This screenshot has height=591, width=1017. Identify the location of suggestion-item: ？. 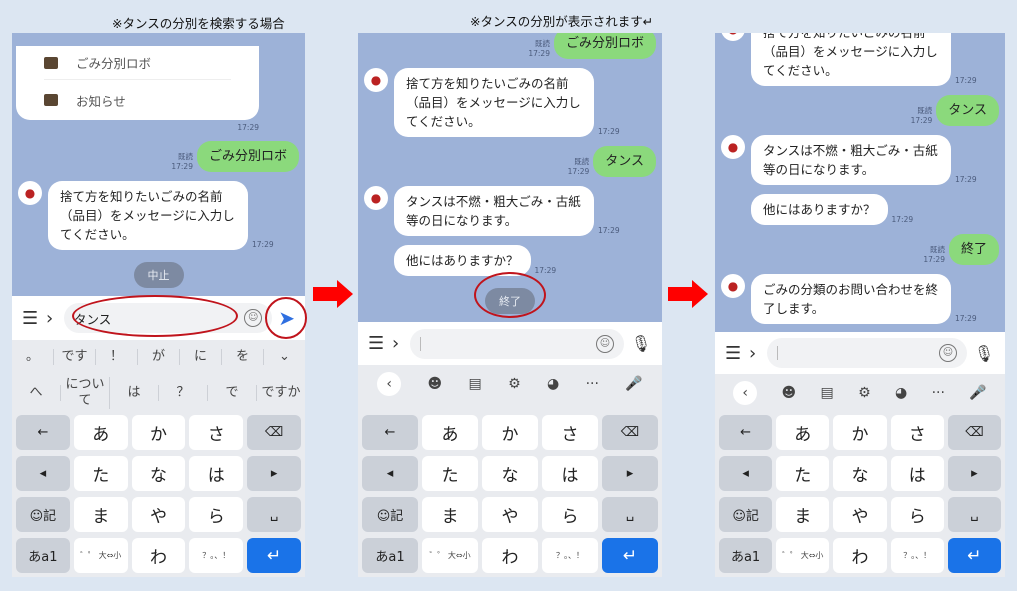
(183, 393).